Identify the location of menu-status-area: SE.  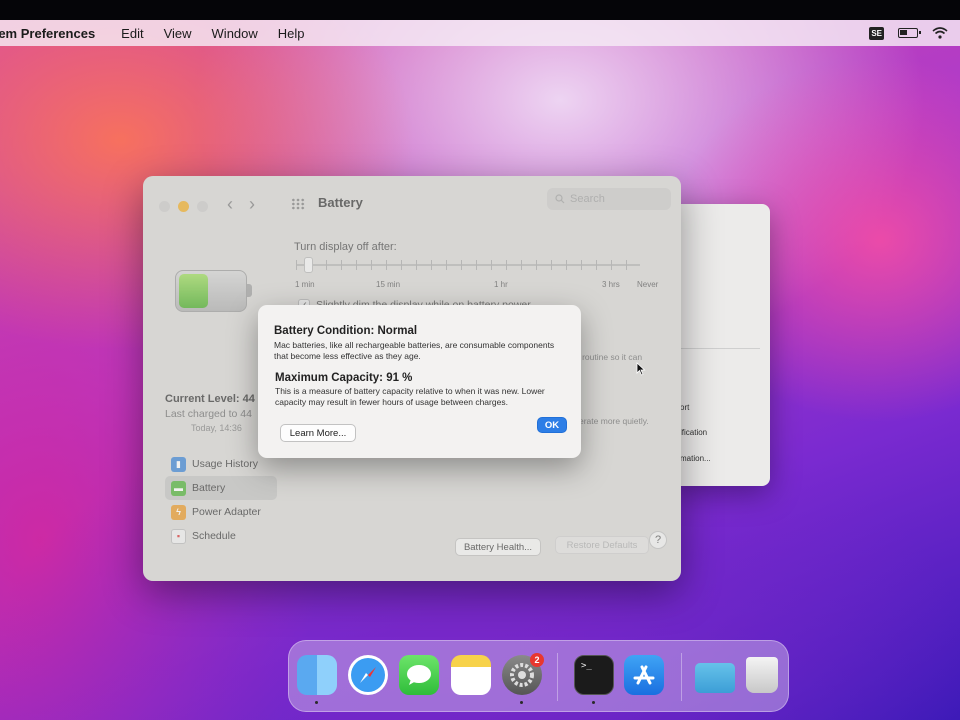
(908, 33).